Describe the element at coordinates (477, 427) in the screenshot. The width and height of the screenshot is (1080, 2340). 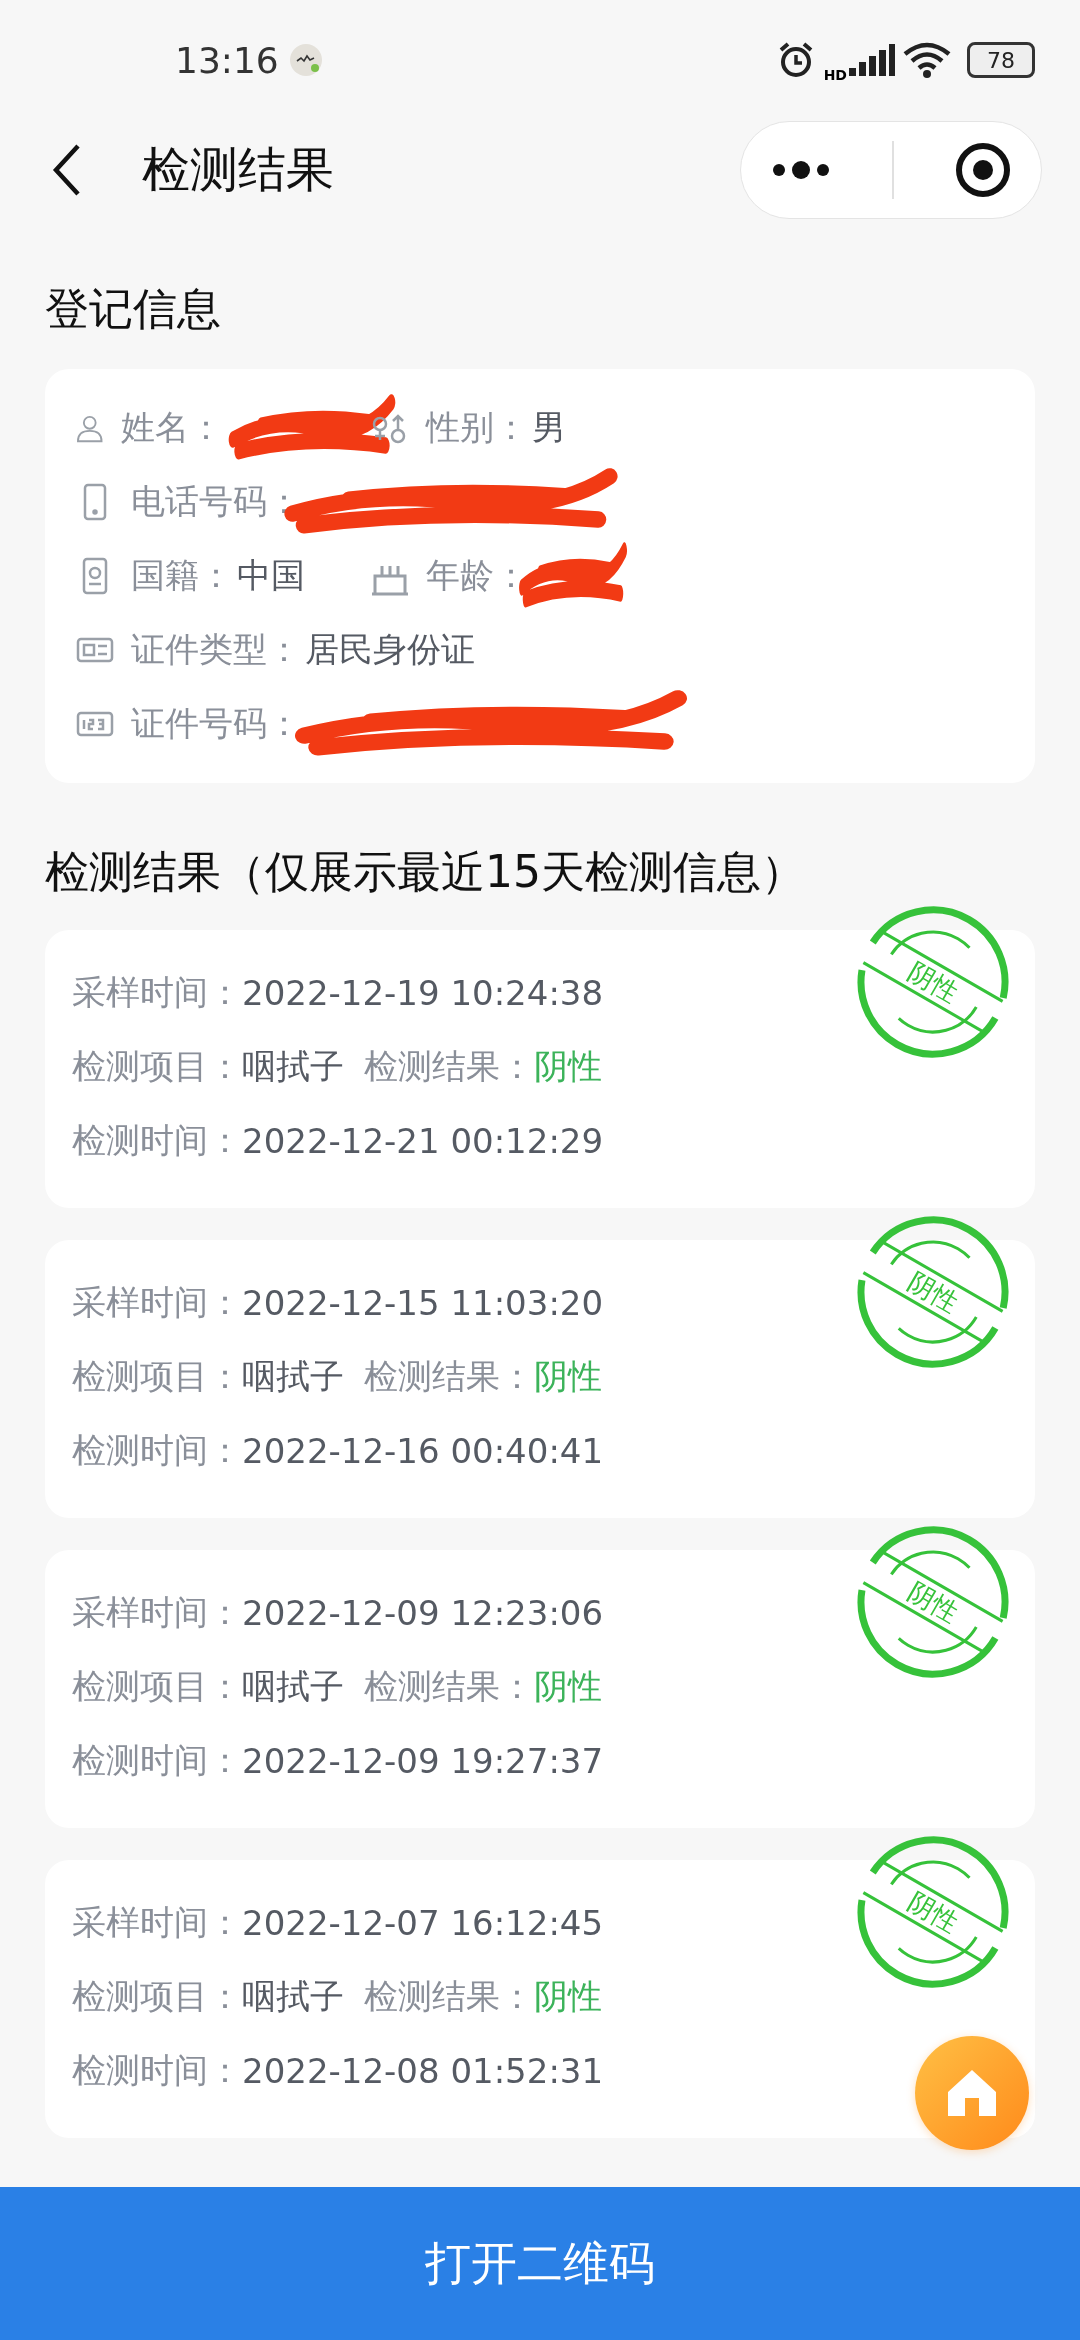
I see `field-label: 性别：` at that location.